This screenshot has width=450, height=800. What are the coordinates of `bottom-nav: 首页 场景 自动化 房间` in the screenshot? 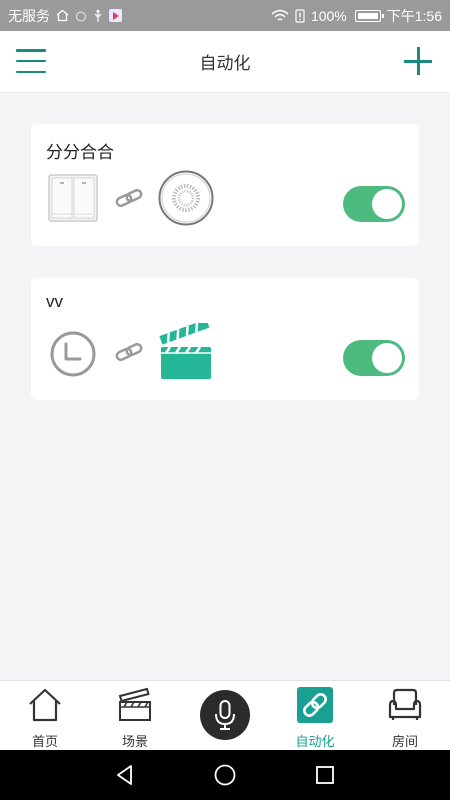 It's located at (225, 715).